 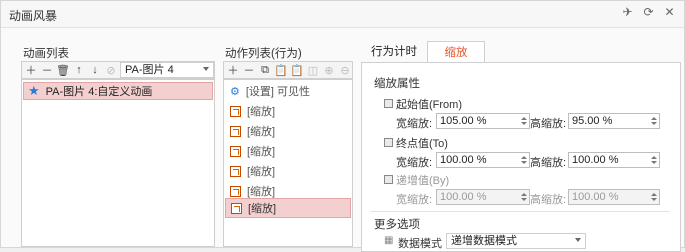 I want to click on gear-icon: ⚙, so click(x=235, y=91).